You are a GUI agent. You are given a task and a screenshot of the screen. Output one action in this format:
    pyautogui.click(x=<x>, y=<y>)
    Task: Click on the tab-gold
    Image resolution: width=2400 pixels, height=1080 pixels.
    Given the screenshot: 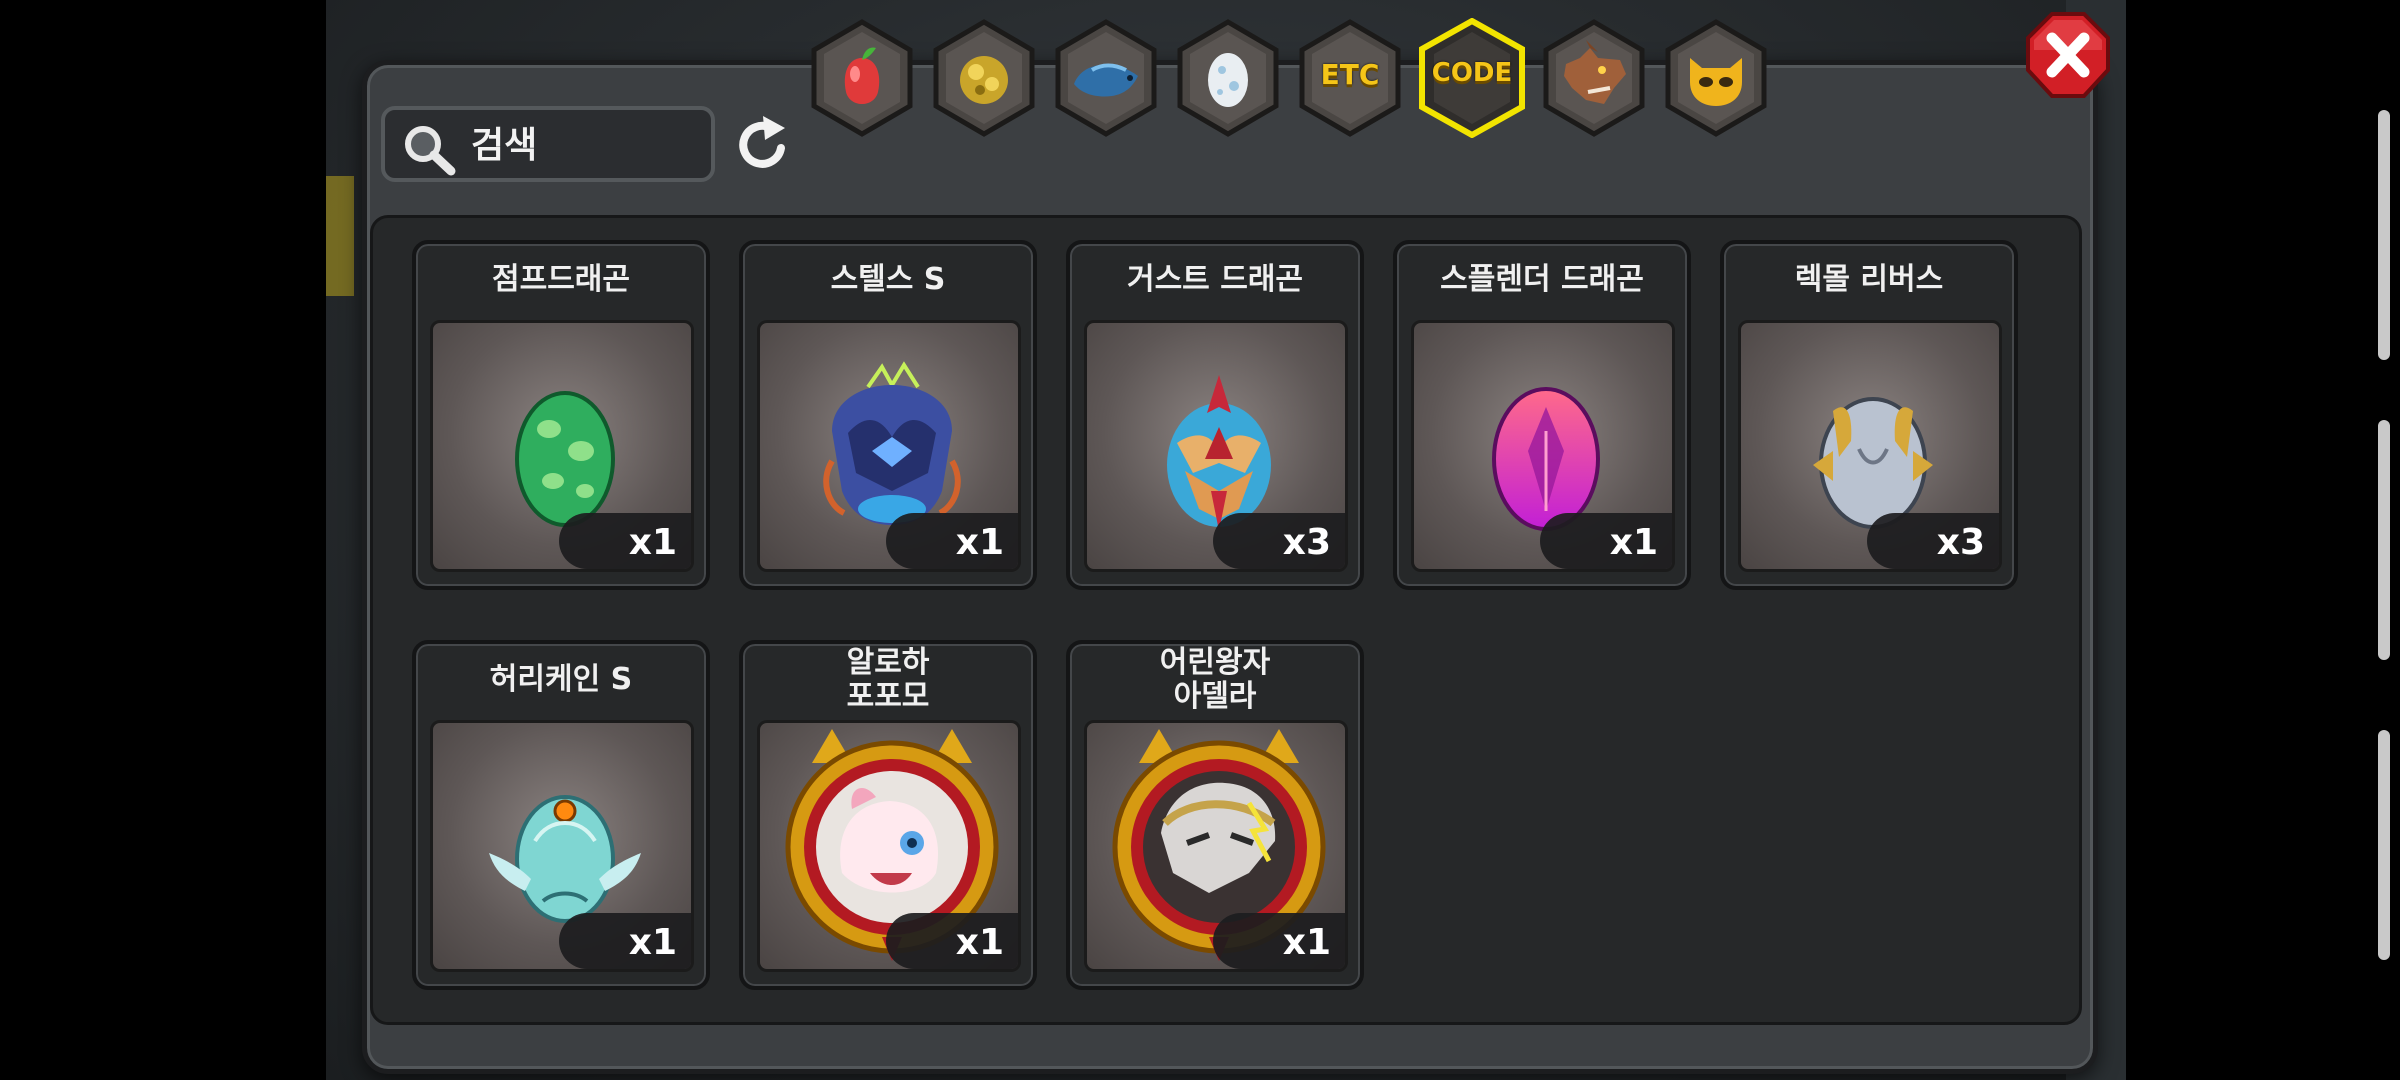 What is the action you would take?
    pyautogui.click(x=984, y=78)
    